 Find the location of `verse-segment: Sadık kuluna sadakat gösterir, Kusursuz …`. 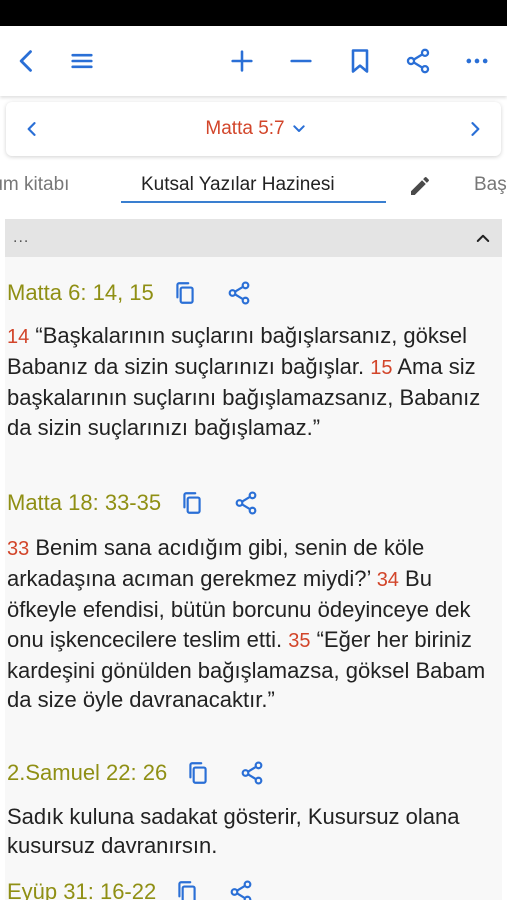

verse-segment: Sadık kuluna sadakat gösterir, Kusursuz … is located at coordinates (233, 831).